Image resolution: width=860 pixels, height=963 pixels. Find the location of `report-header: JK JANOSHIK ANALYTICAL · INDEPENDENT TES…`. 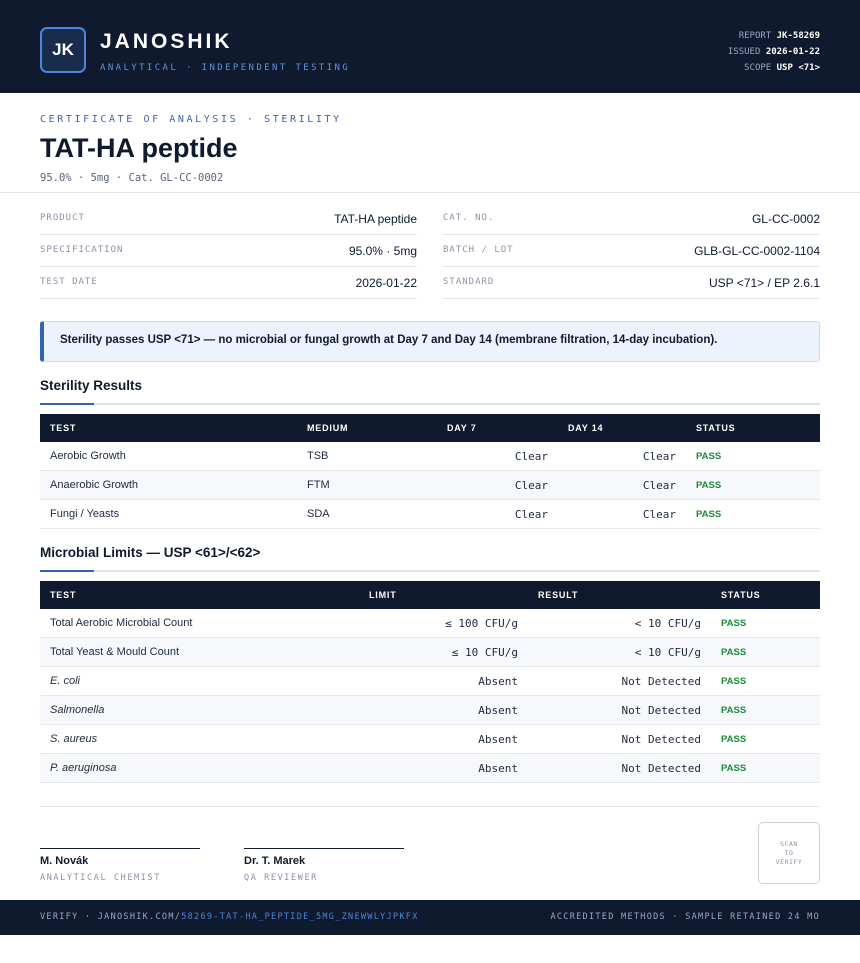

report-header: JK JANOSHIK ANALYTICAL · INDEPENDENT TES… is located at coordinates (430, 46).